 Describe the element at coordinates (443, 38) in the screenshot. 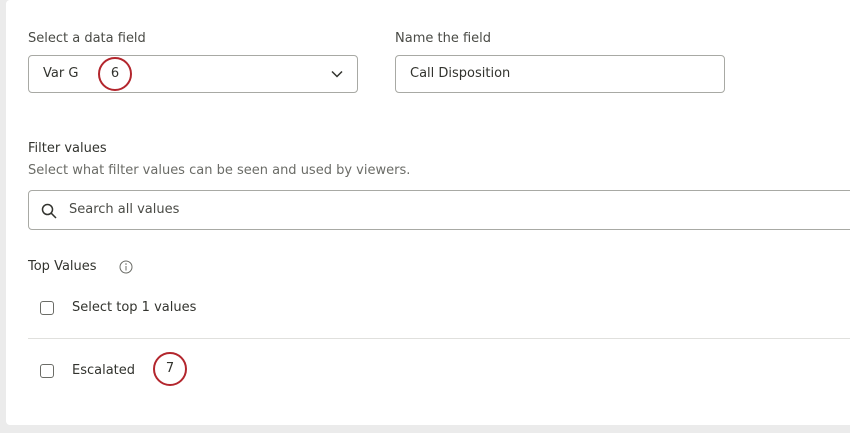

I see `name-field-label: Name the field` at that location.